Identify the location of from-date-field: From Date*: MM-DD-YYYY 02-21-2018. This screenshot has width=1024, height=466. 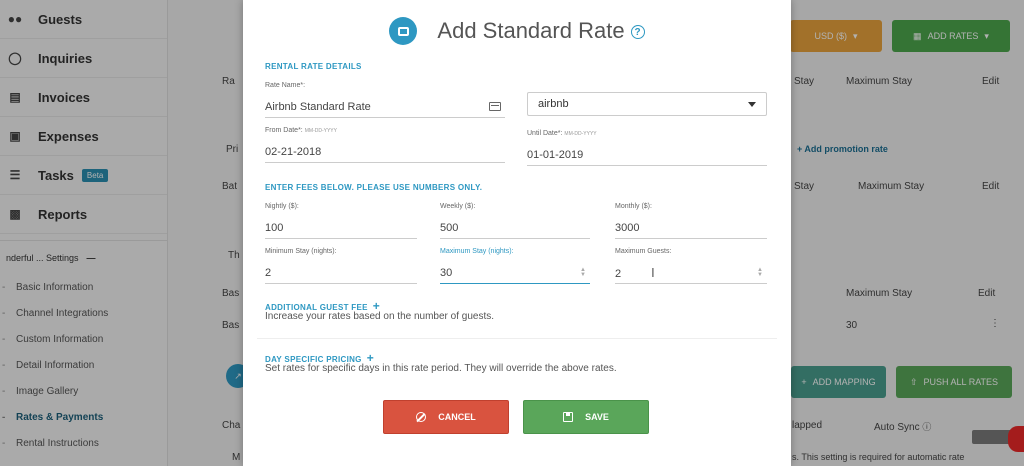
(385, 145).